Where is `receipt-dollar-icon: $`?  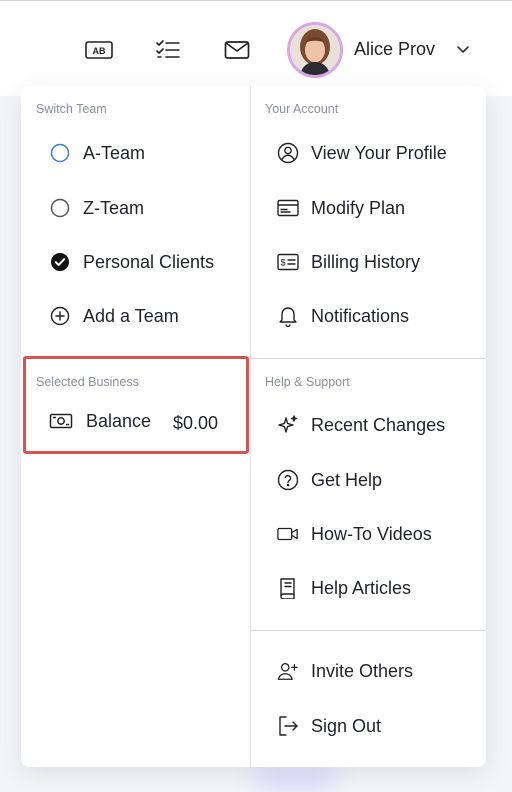 receipt-dollar-icon: $ is located at coordinates (288, 262).